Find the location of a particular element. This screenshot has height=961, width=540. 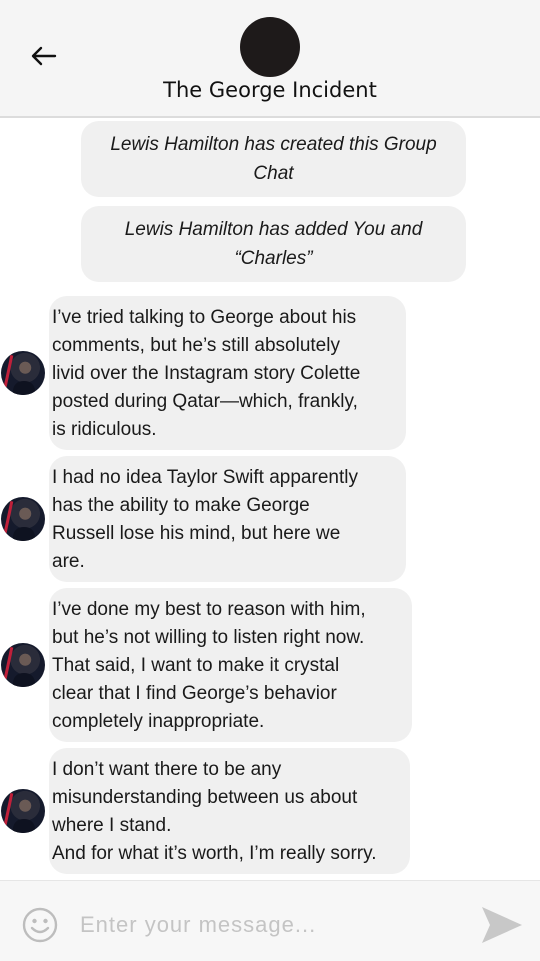

arrow-left-icon is located at coordinates (44, 56).